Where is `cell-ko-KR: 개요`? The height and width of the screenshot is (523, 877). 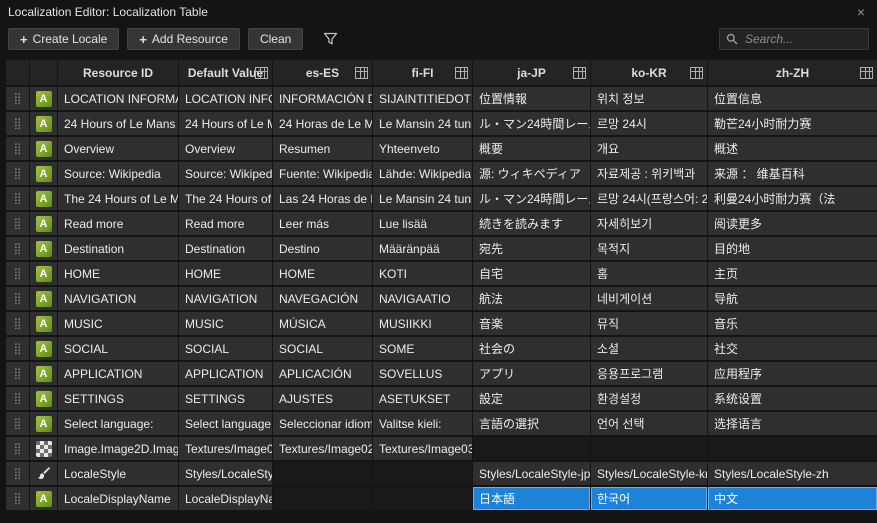 cell-ko-KR: 개요 is located at coordinates (649, 148).